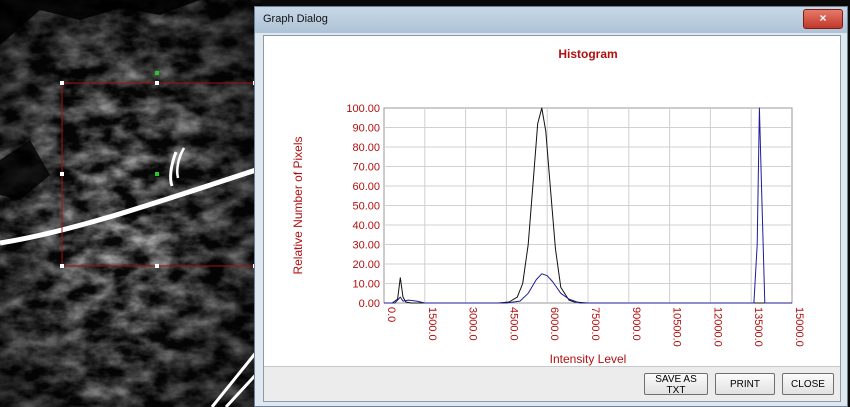  What do you see at coordinates (758, 327) in the screenshot?
I see `x-tick-label: 13500.0` at bounding box center [758, 327].